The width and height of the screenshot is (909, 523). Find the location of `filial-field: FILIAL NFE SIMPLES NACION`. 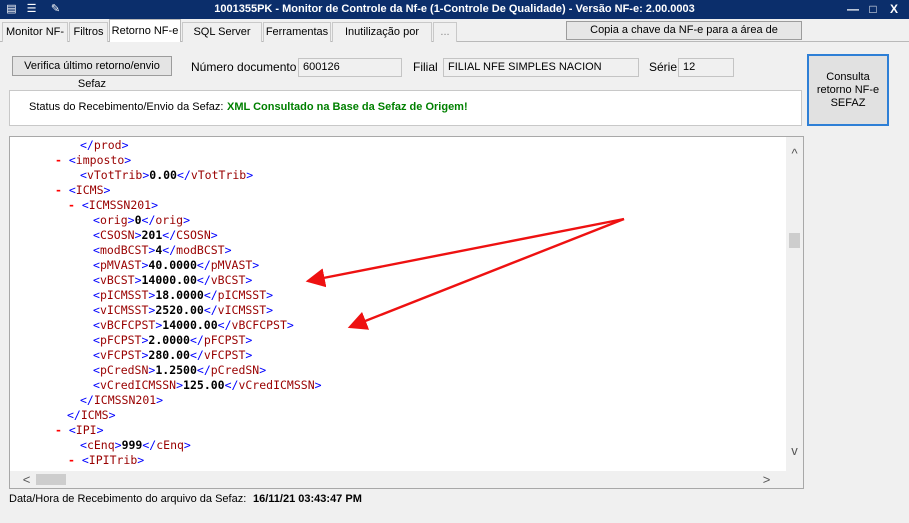

filial-field: FILIAL NFE SIMPLES NACION is located at coordinates (541, 67).